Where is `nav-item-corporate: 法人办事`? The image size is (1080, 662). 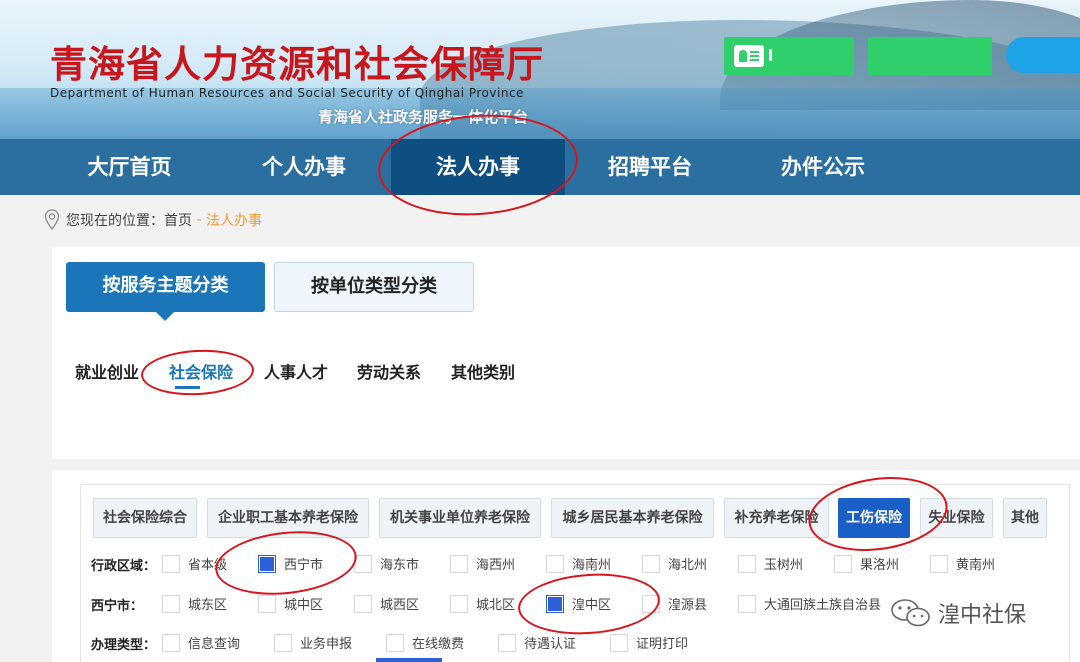
nav-item-corporate: 法人办事 is located at coordinates (478, 167).